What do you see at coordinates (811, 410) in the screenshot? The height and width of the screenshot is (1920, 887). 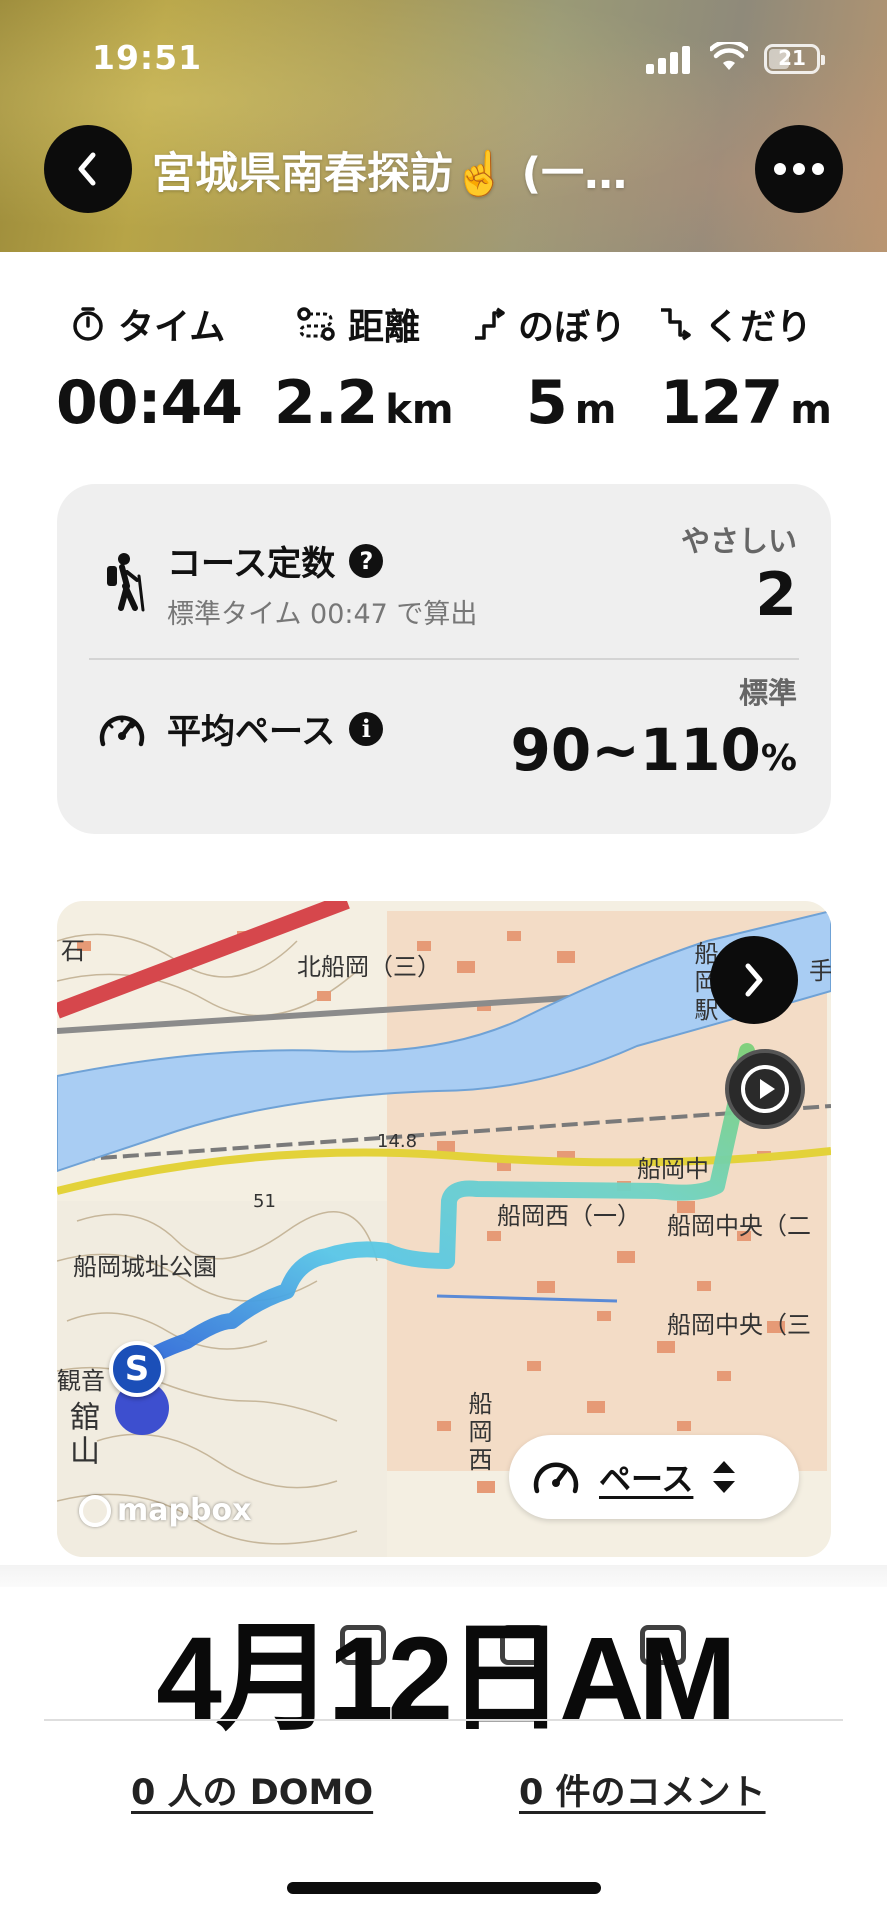 I see `stat-descent-unit: m` at bounding box center [811, 410].